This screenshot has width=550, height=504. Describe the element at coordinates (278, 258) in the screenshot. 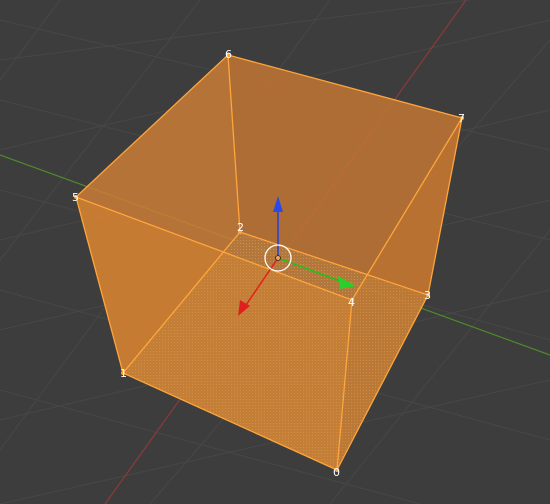

I see `pivot-point` at that location.